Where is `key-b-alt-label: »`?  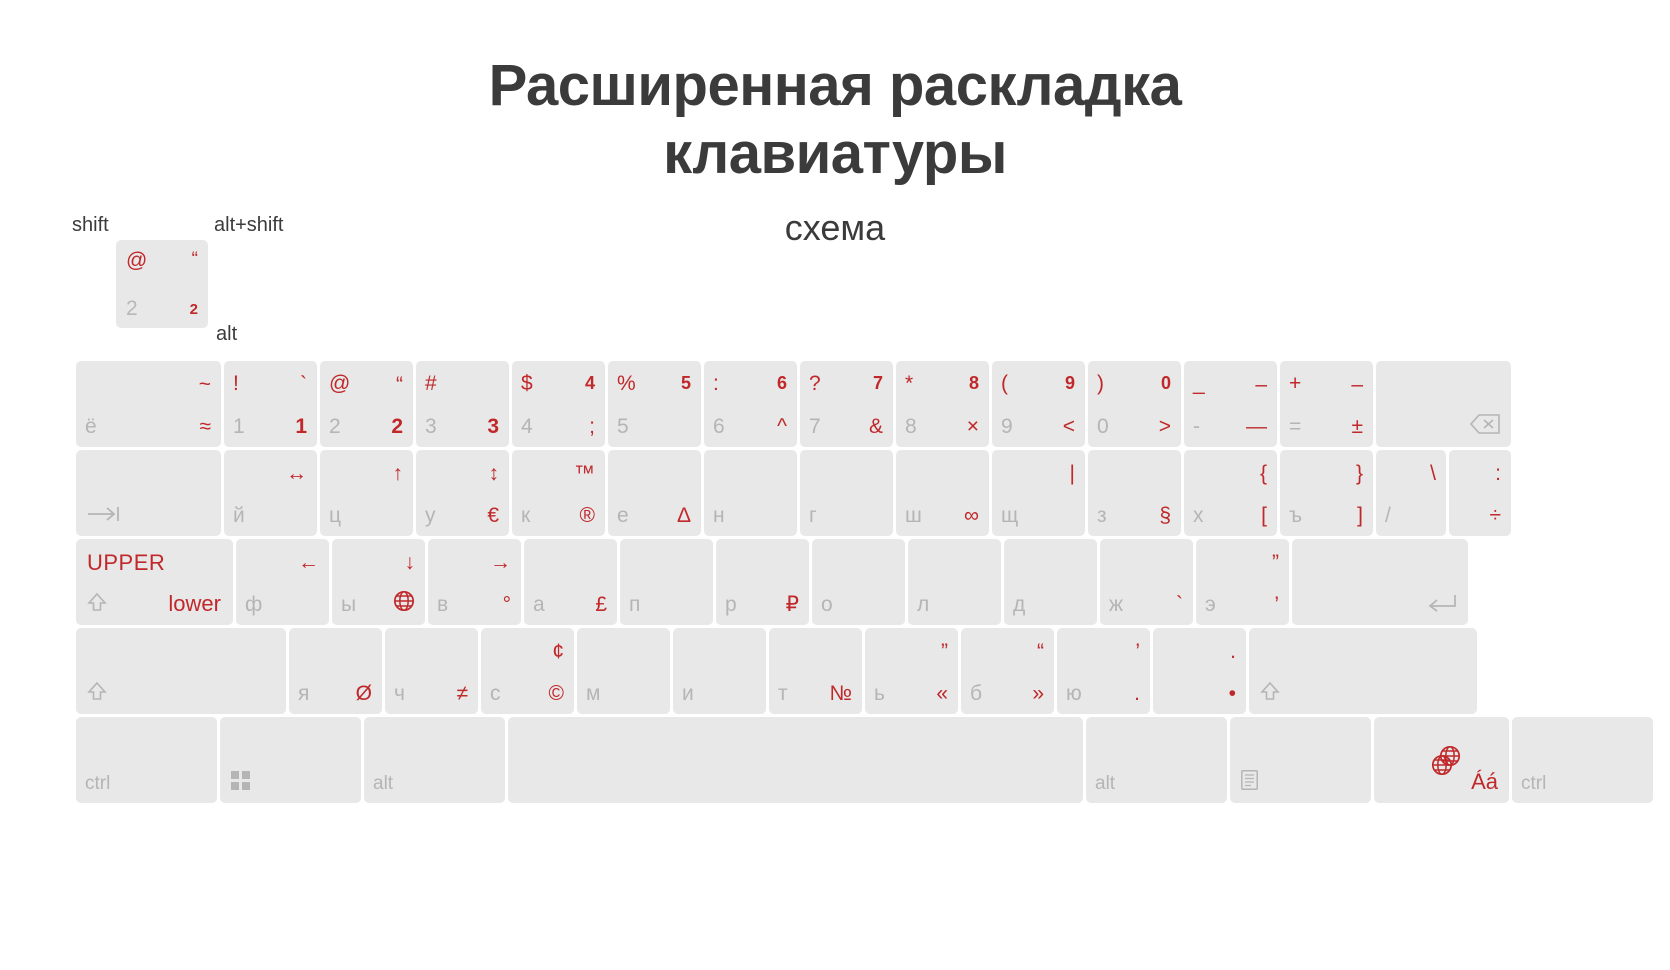
key-b-alt-label: » is located at coordinates (1038, 693).